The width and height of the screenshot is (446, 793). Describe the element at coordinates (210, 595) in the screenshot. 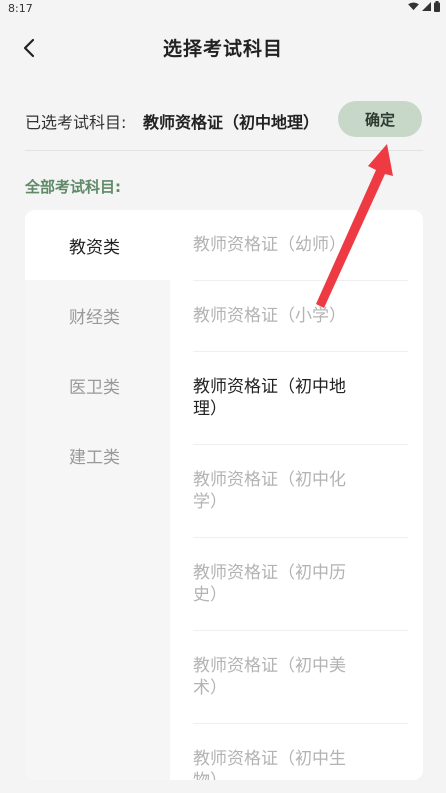

I see `exam-item-label-cont: 史）` at that location.